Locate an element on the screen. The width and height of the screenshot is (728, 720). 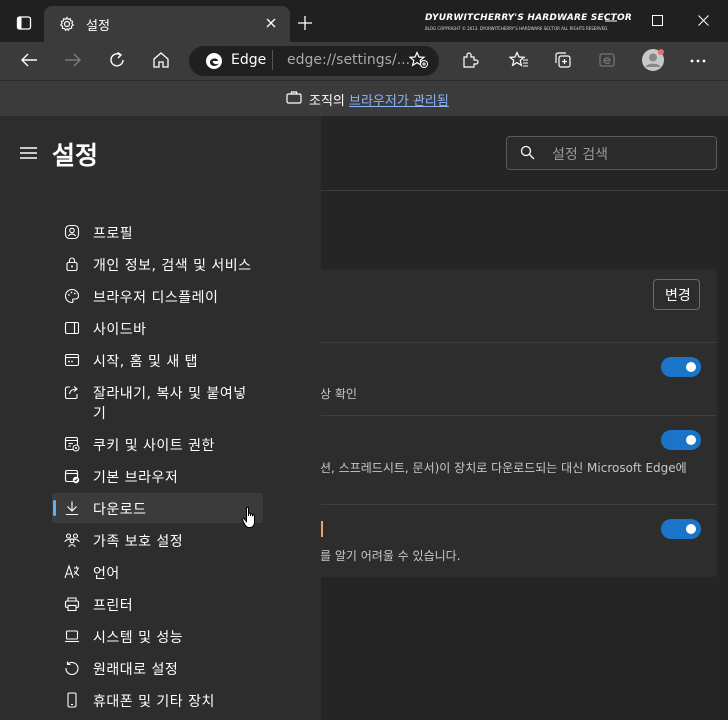
sidebar-item-reset: 원래대로 설정 is located at coordinates (157, 668).